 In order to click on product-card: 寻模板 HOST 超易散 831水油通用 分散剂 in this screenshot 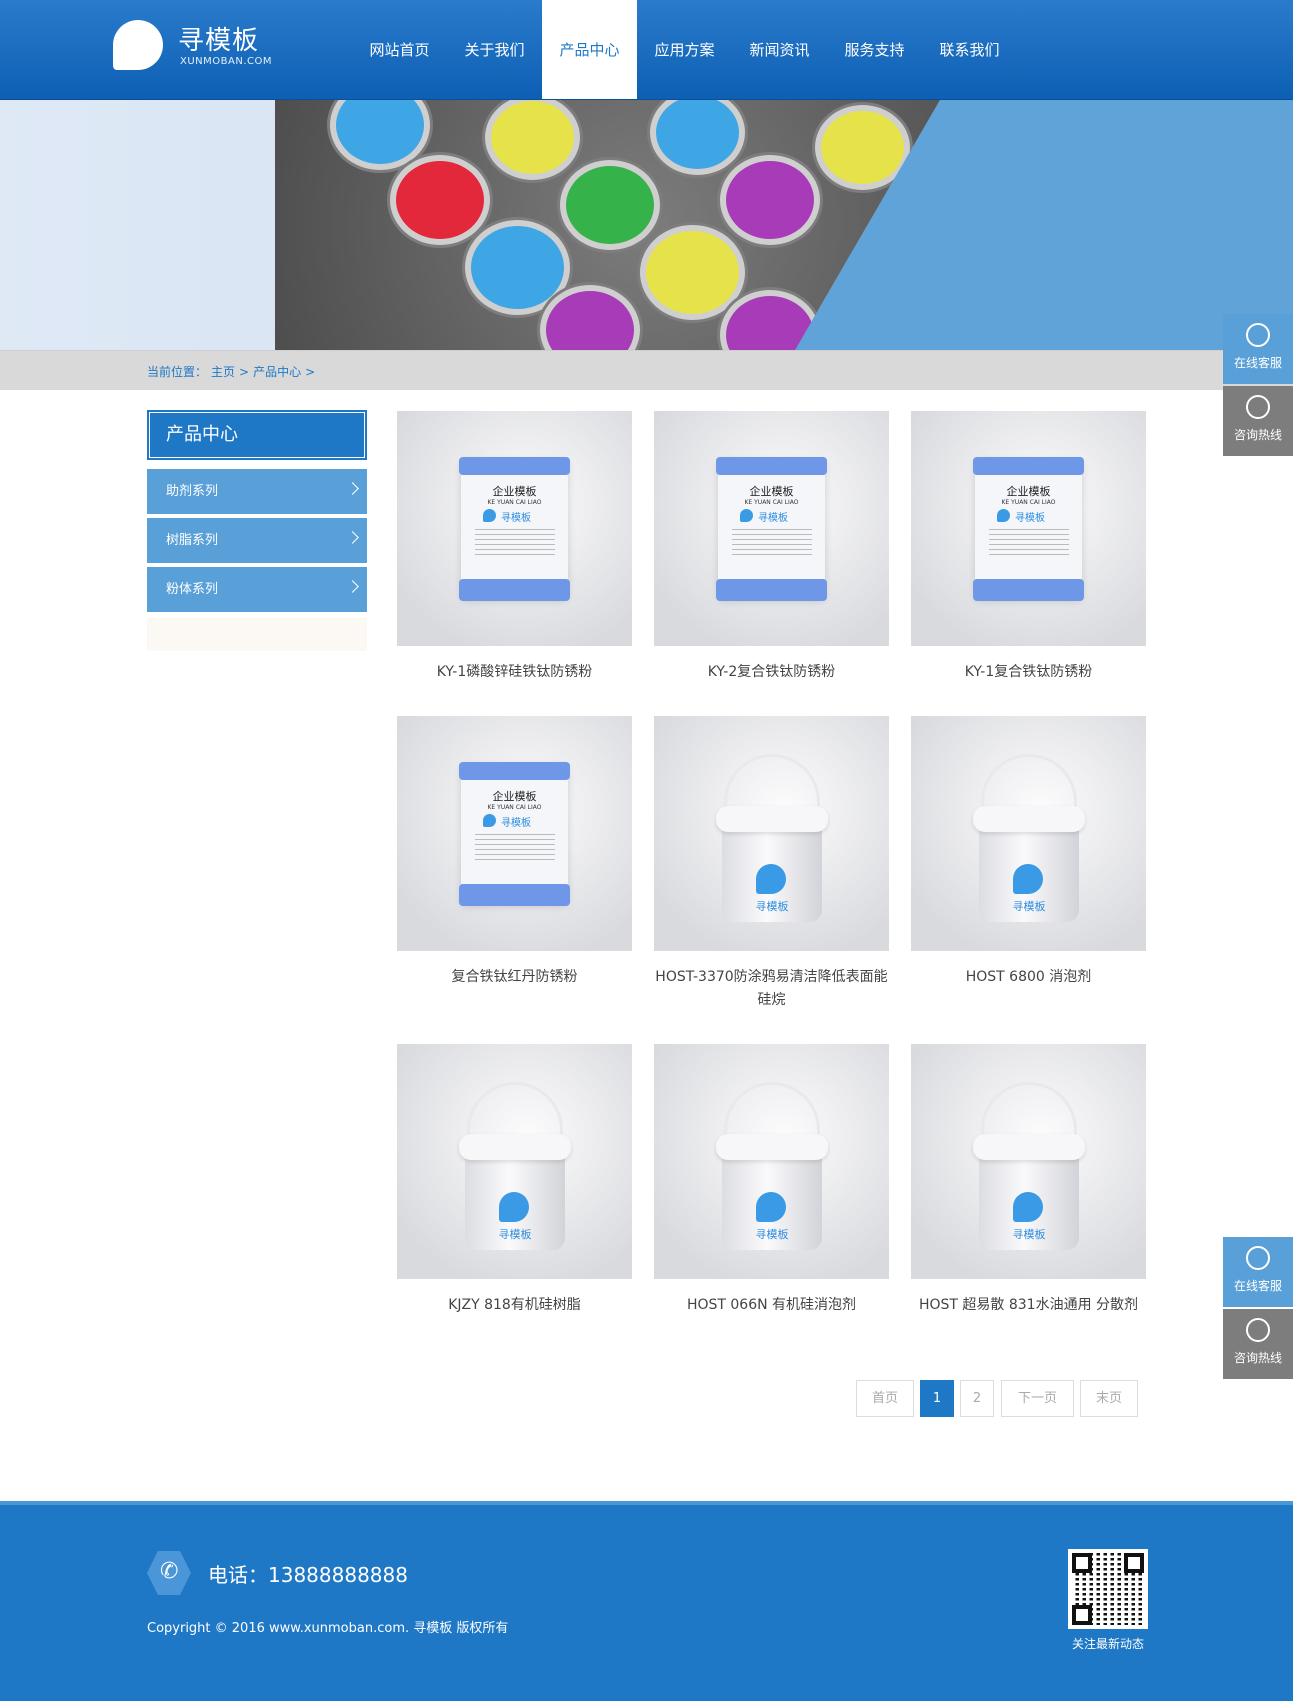, I will do `click(1028, 1180)`.